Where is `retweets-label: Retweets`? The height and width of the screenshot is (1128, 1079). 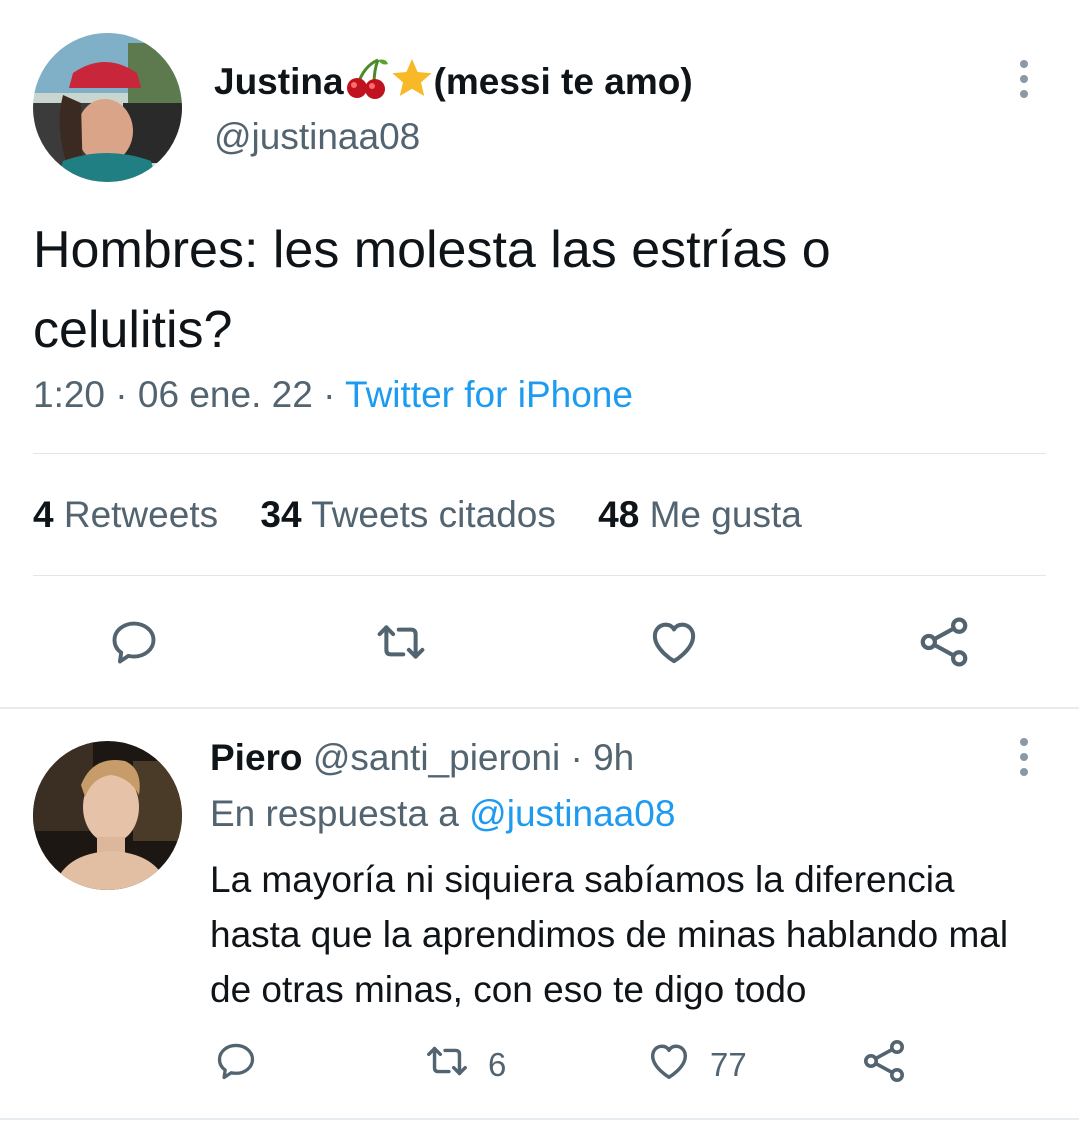
retweets-label: Retweets is located at coordinates (141, 514).